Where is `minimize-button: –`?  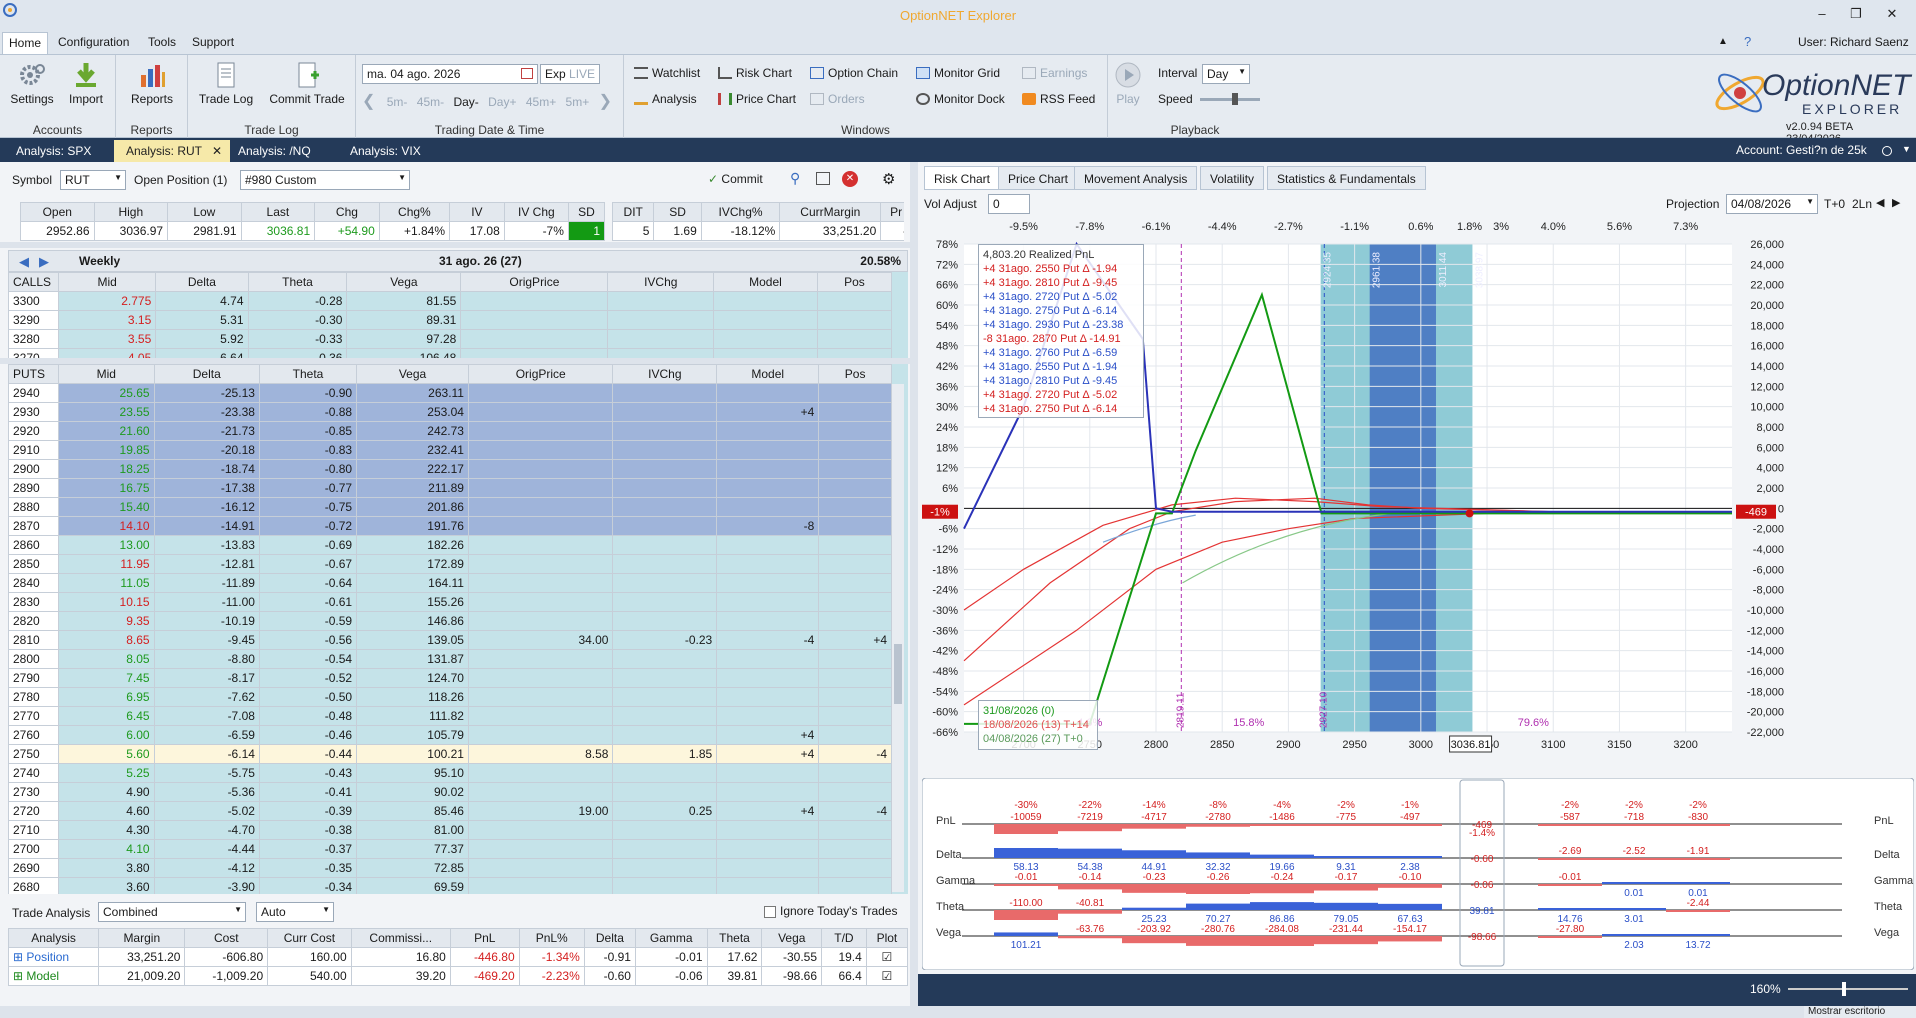 minimize-button: – is located at coordinates (1822, 15).